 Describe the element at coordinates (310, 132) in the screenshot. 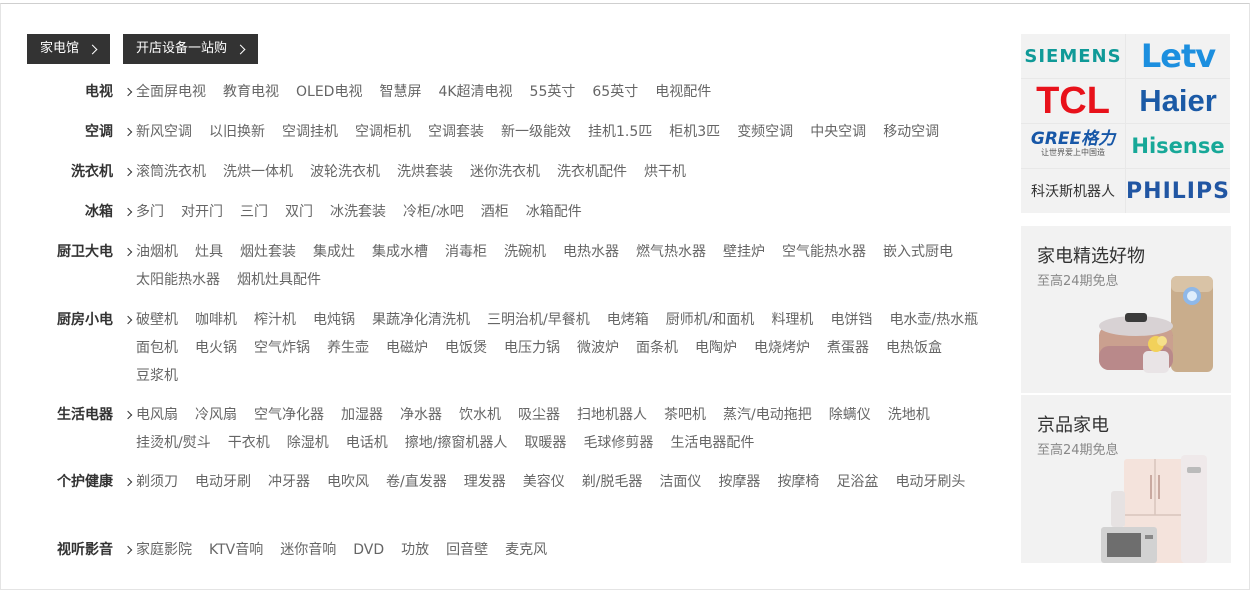

I see `subcategory-link: 空调挂机` at that location.